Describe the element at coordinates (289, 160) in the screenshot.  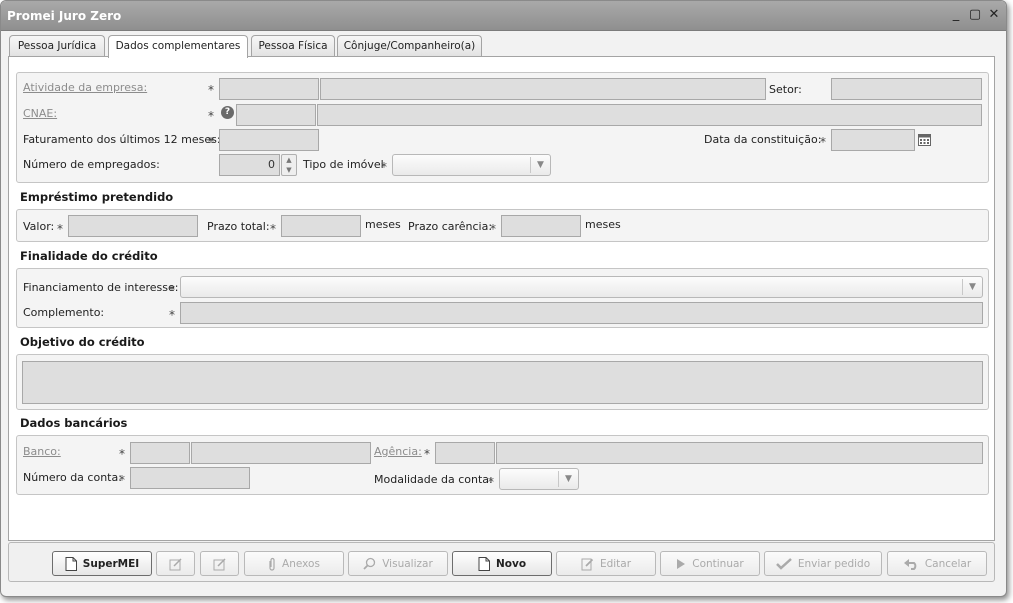
I see `spinner-up-icon: ▲` at that location.